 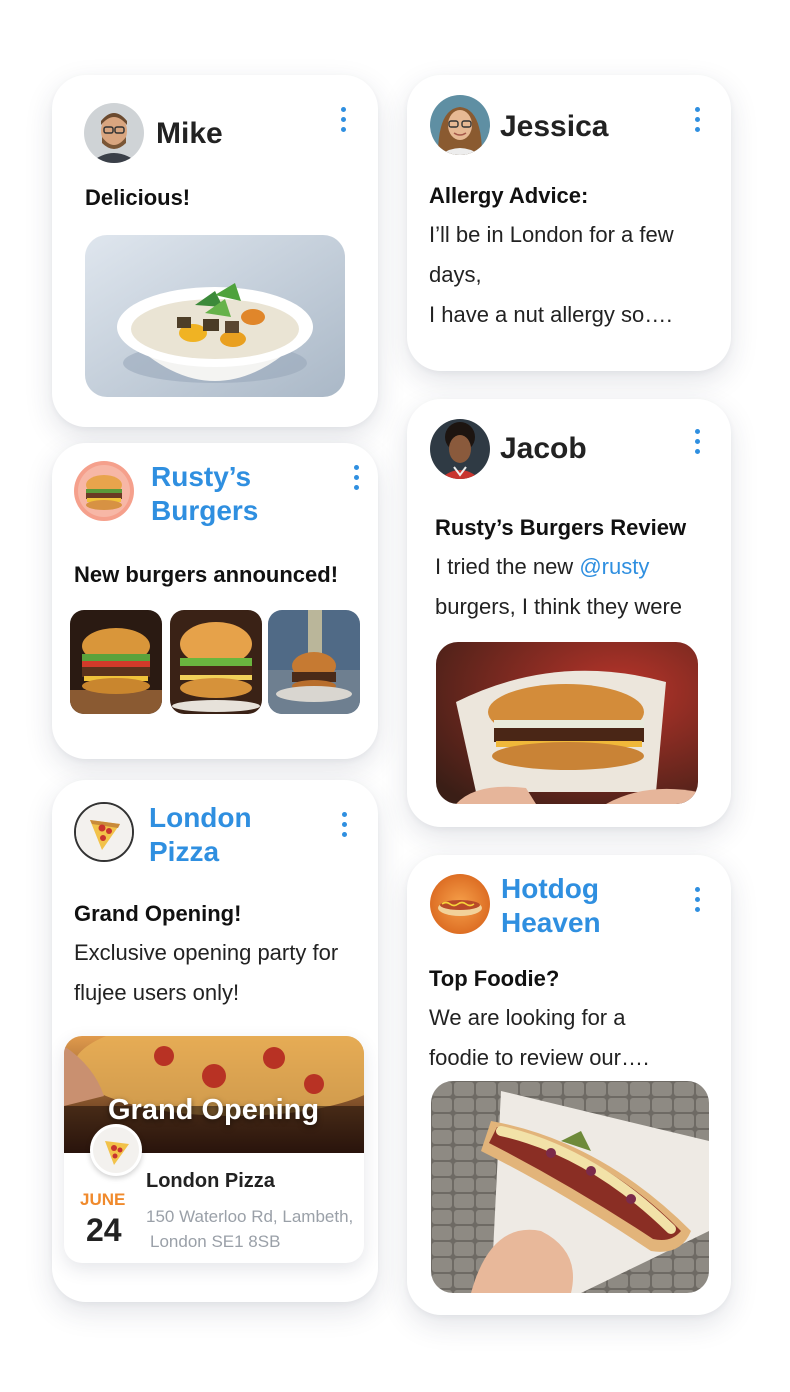 I want to click on post-card-mike: Mike Delicious!, so click(x=215, y=251).